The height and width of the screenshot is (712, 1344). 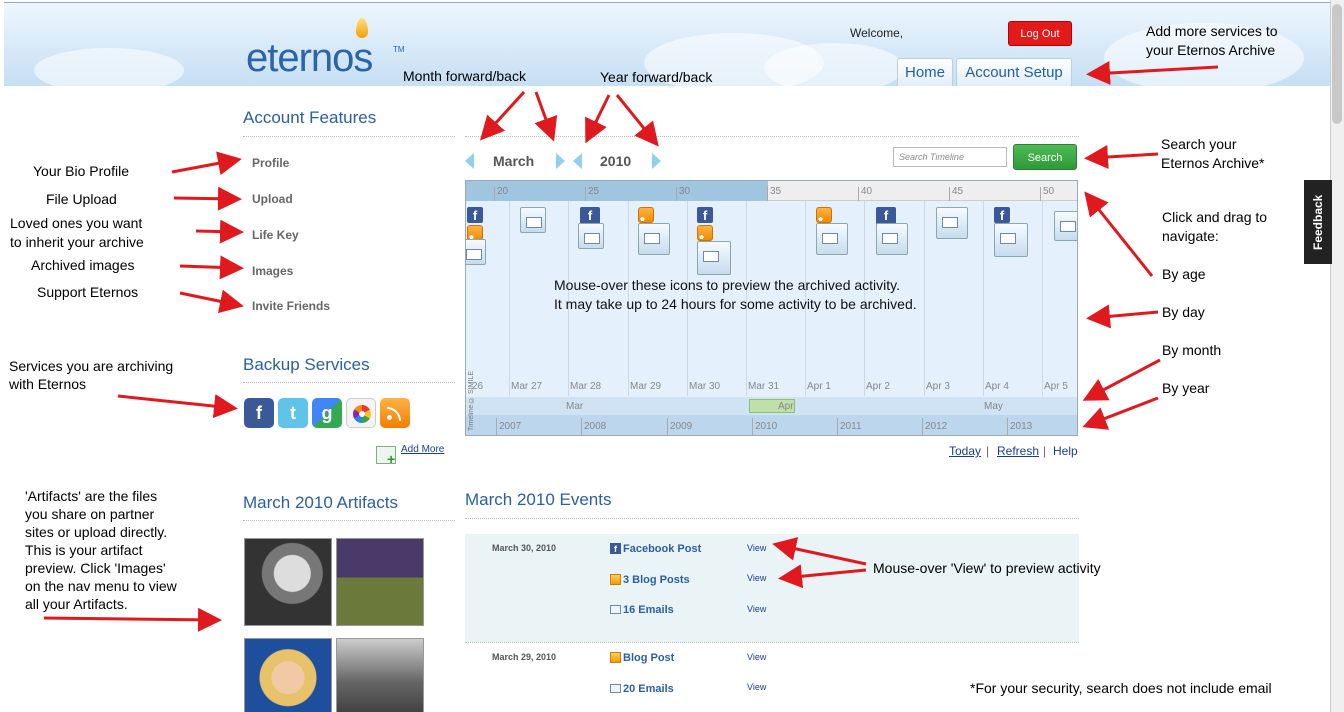 What do you see at coordinates (132, 619) in the screenshot?
I see `arrow-artifacts` at bounding box center [132, 619].